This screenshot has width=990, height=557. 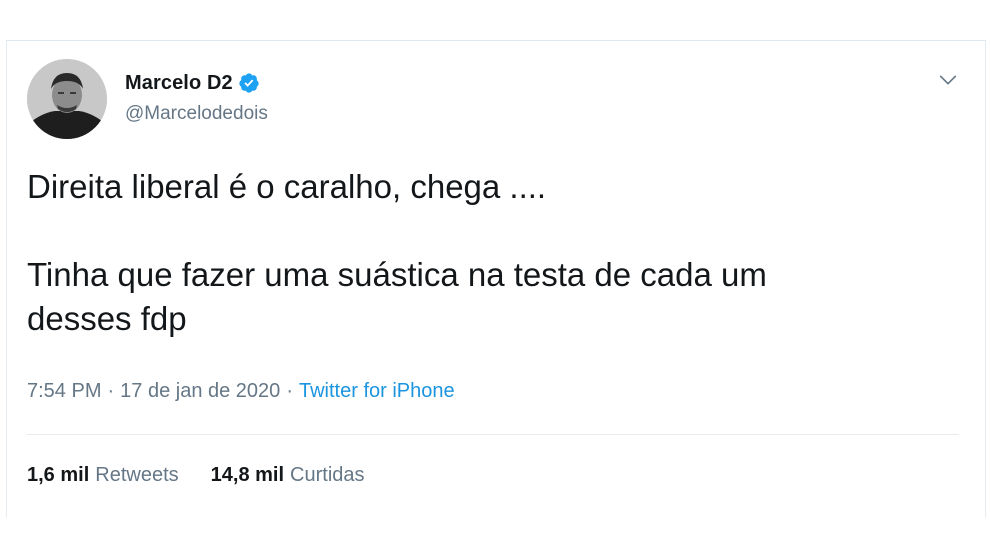 I want to click on retweets-stat: 1,6 mil Retweets, so click(x=103, y=475).